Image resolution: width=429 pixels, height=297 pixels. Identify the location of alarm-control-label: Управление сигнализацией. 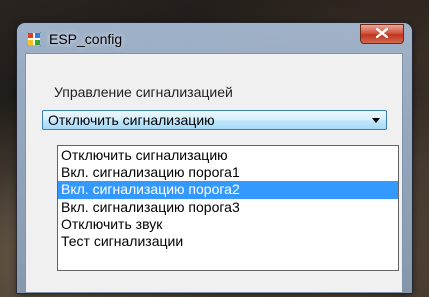
(143, 92).